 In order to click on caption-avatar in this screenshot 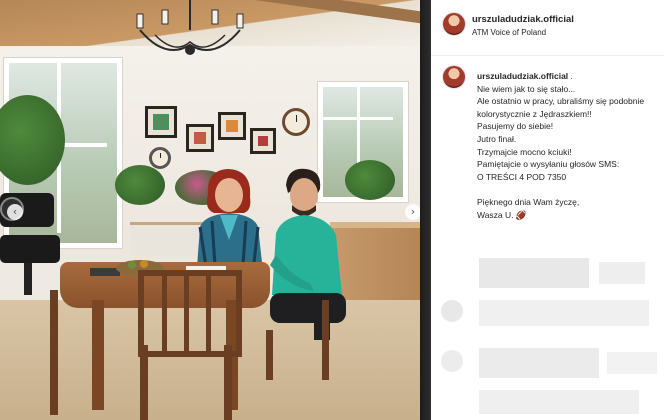, I will do `click(454, 77)`.